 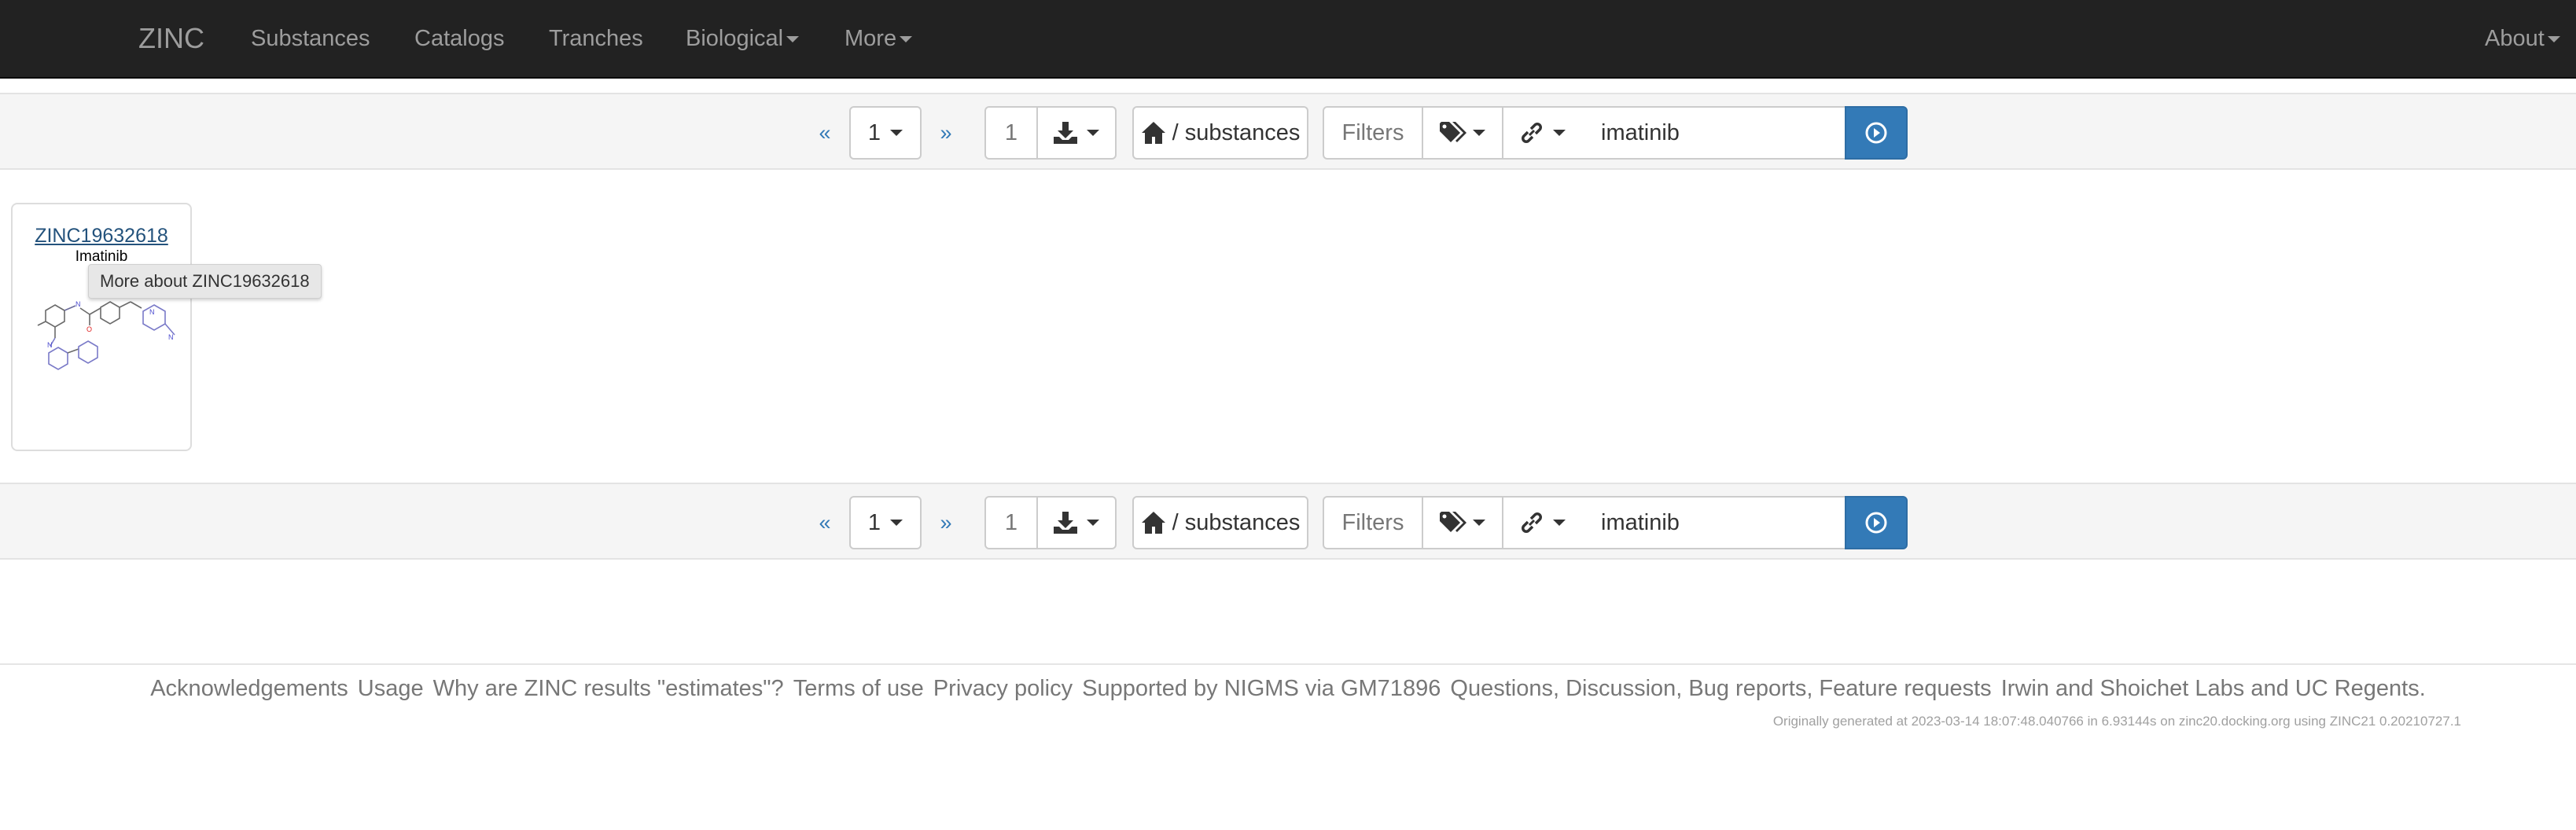 I want to click on brand-logo: ZINC, so click(x=171, y=38).